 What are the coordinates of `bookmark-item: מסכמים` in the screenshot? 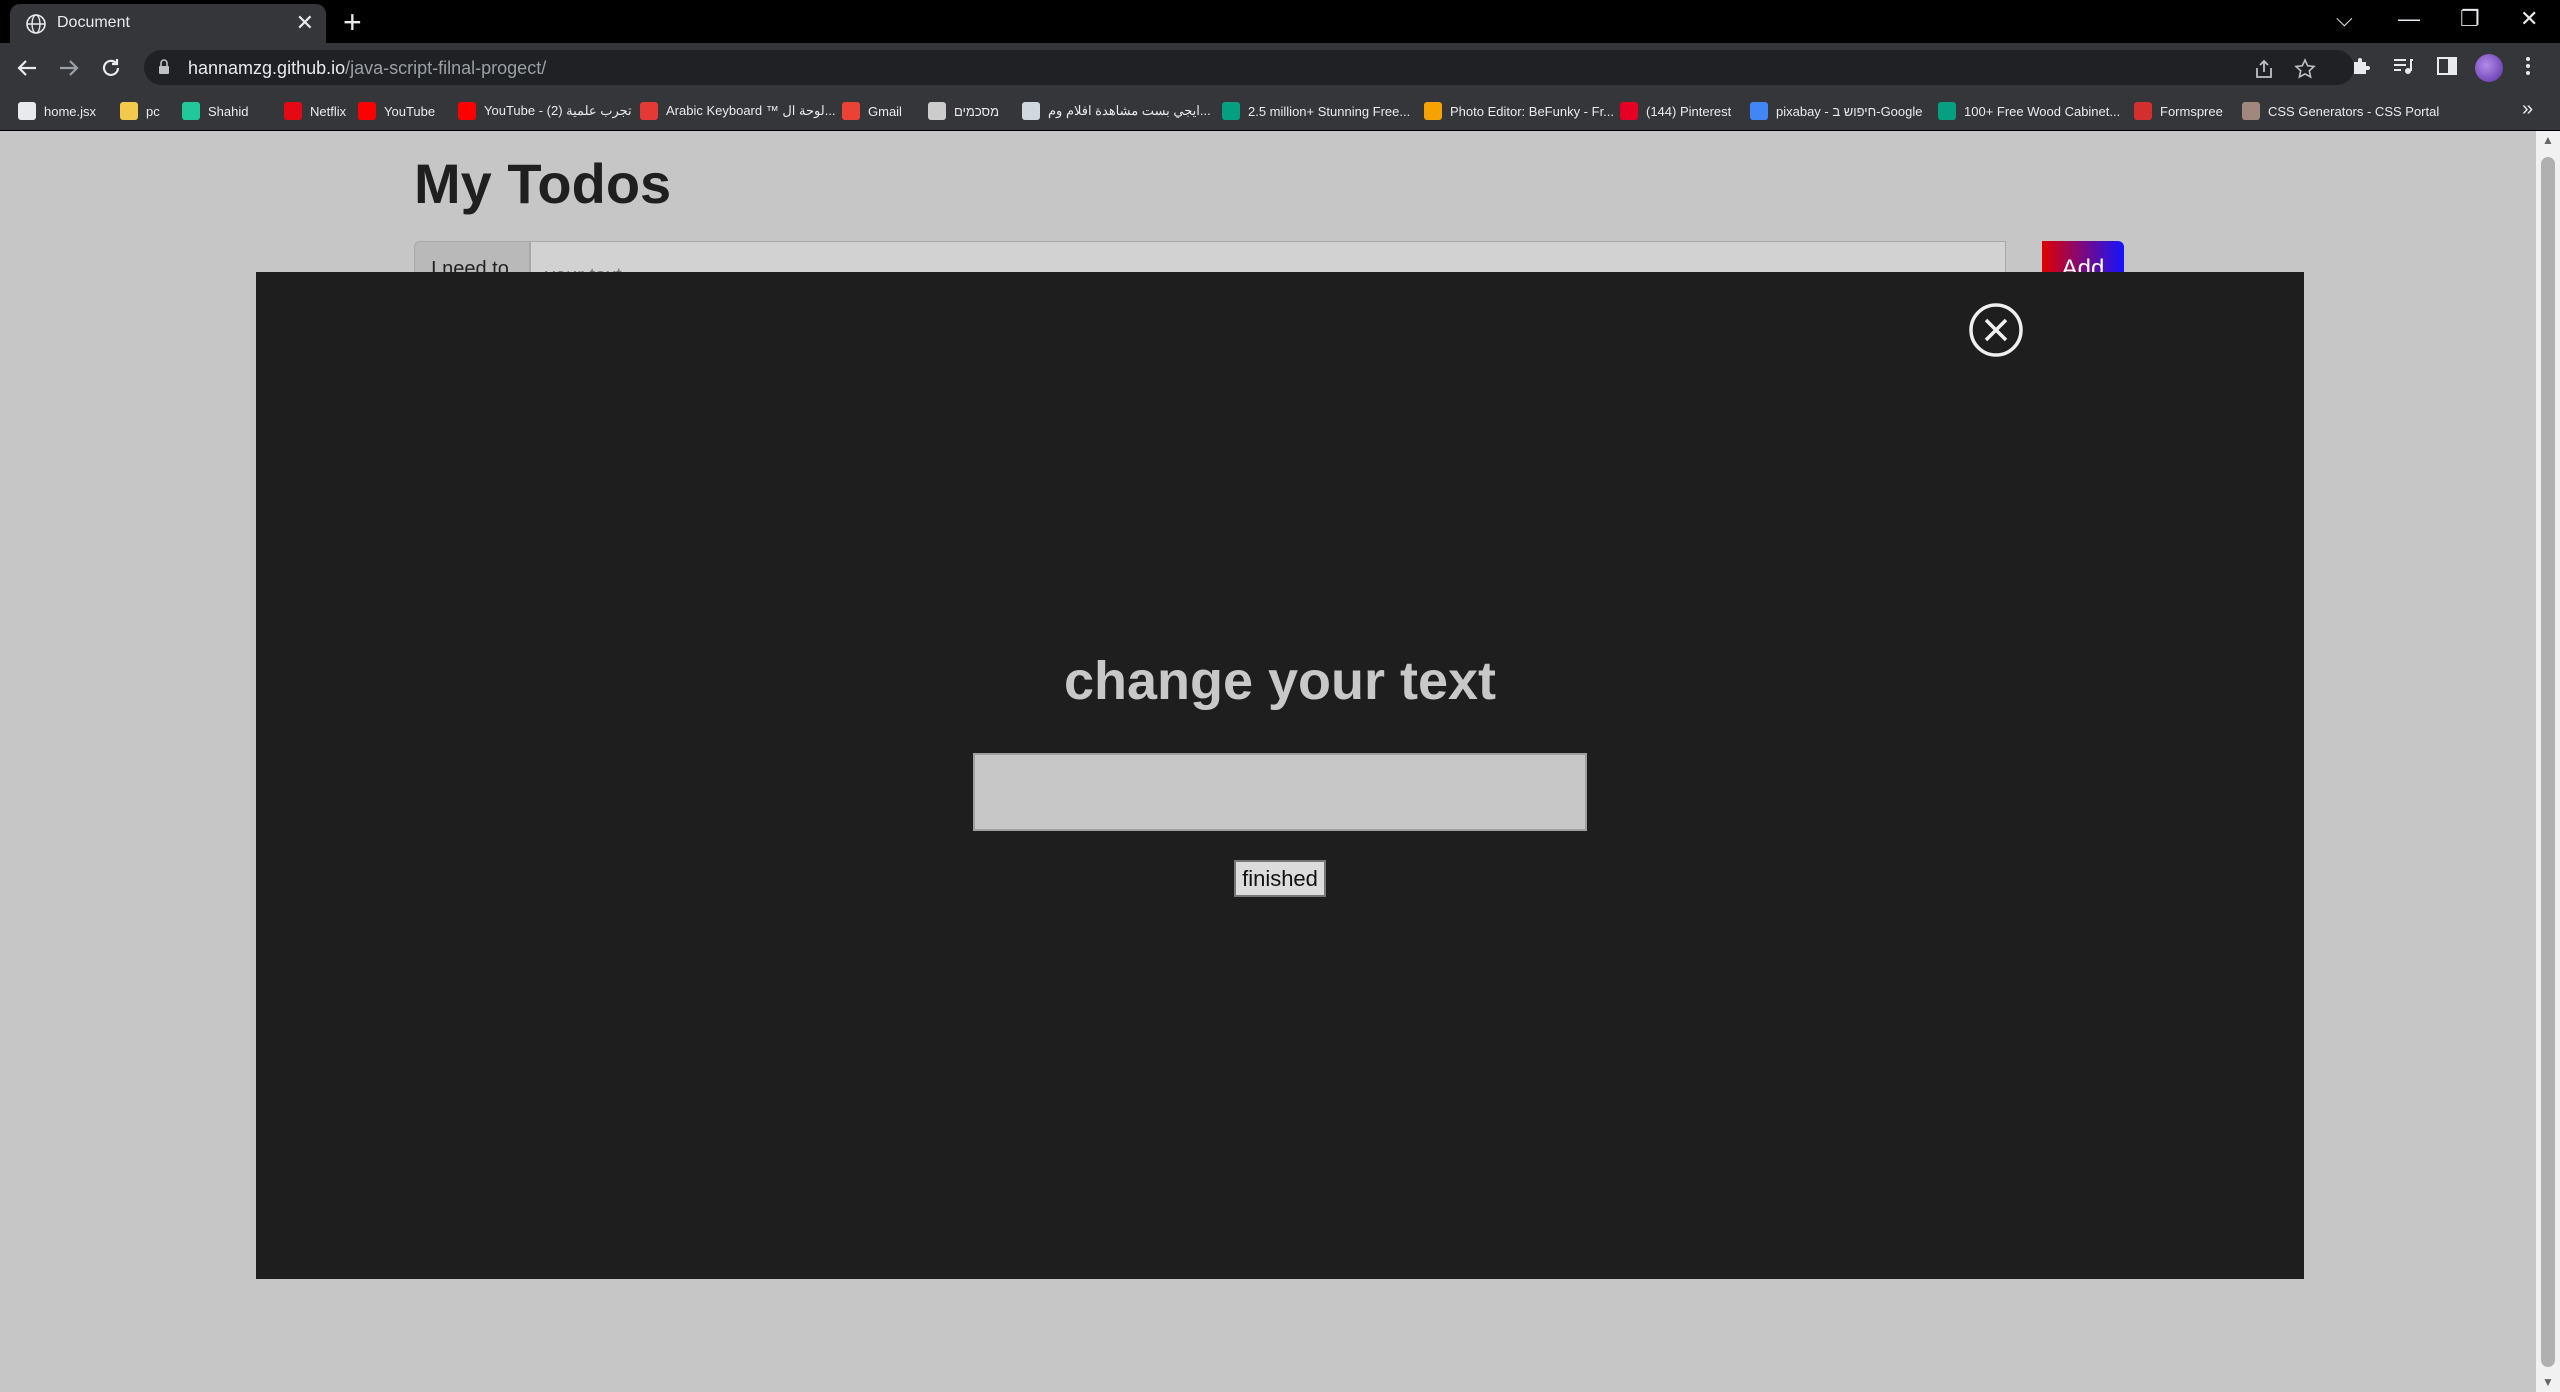 It's located at (963, 111).